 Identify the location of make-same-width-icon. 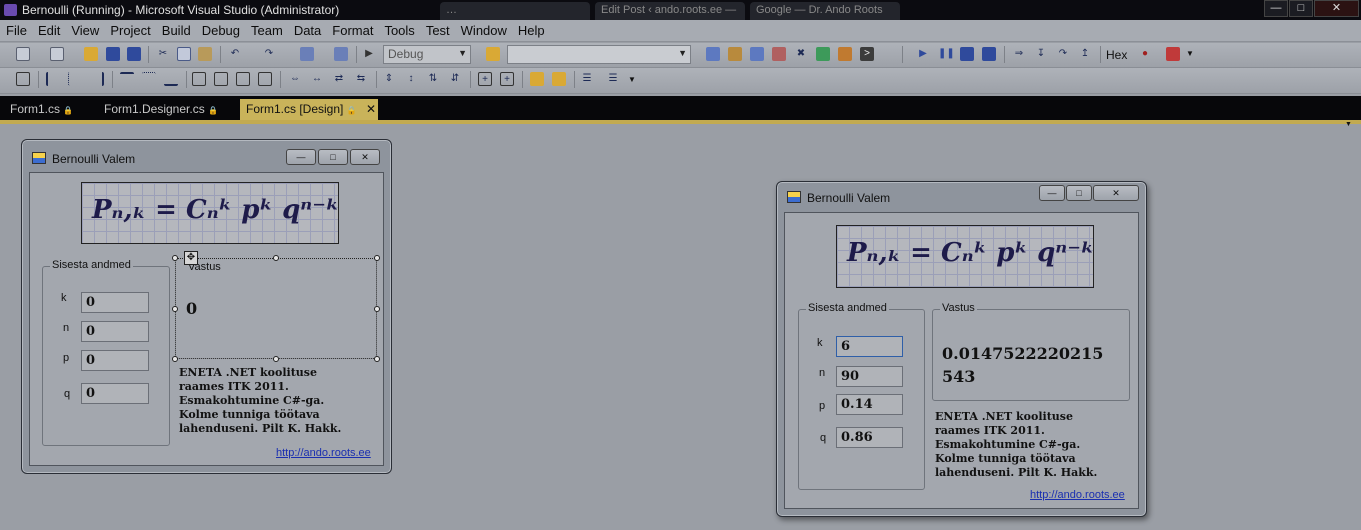
(199, 79).